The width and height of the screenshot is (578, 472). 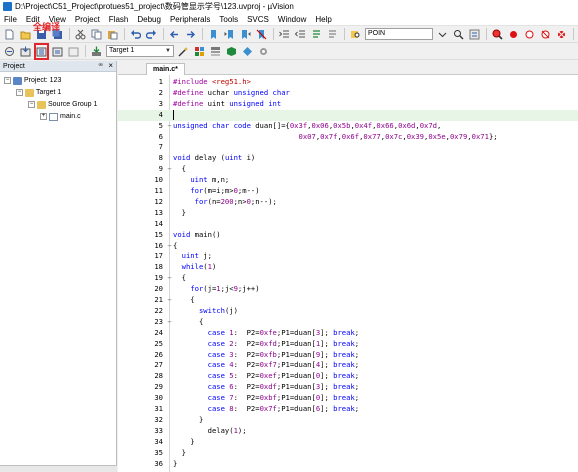 I want to click on code-line: 36}, so click(x=348, y=464).